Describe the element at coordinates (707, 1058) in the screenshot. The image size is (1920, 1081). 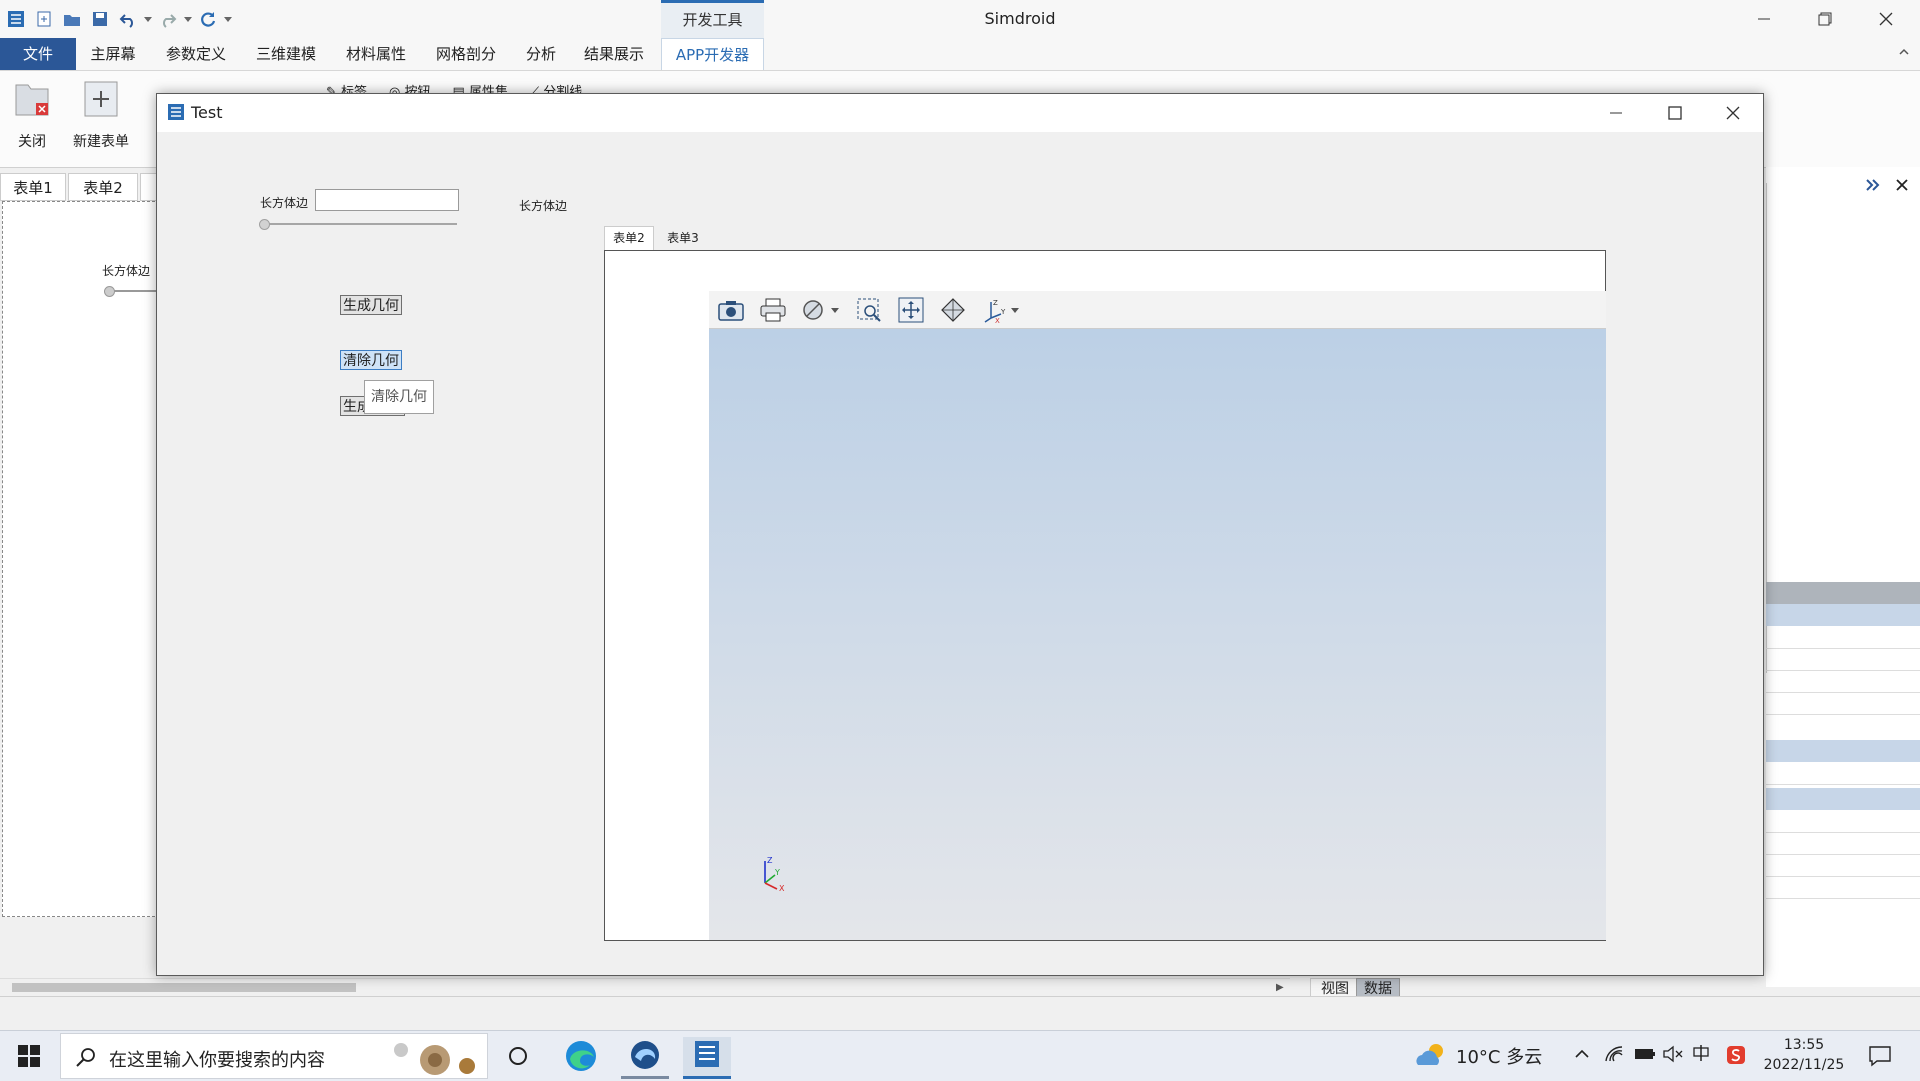
I see `taskbar-simdroid` at that location.